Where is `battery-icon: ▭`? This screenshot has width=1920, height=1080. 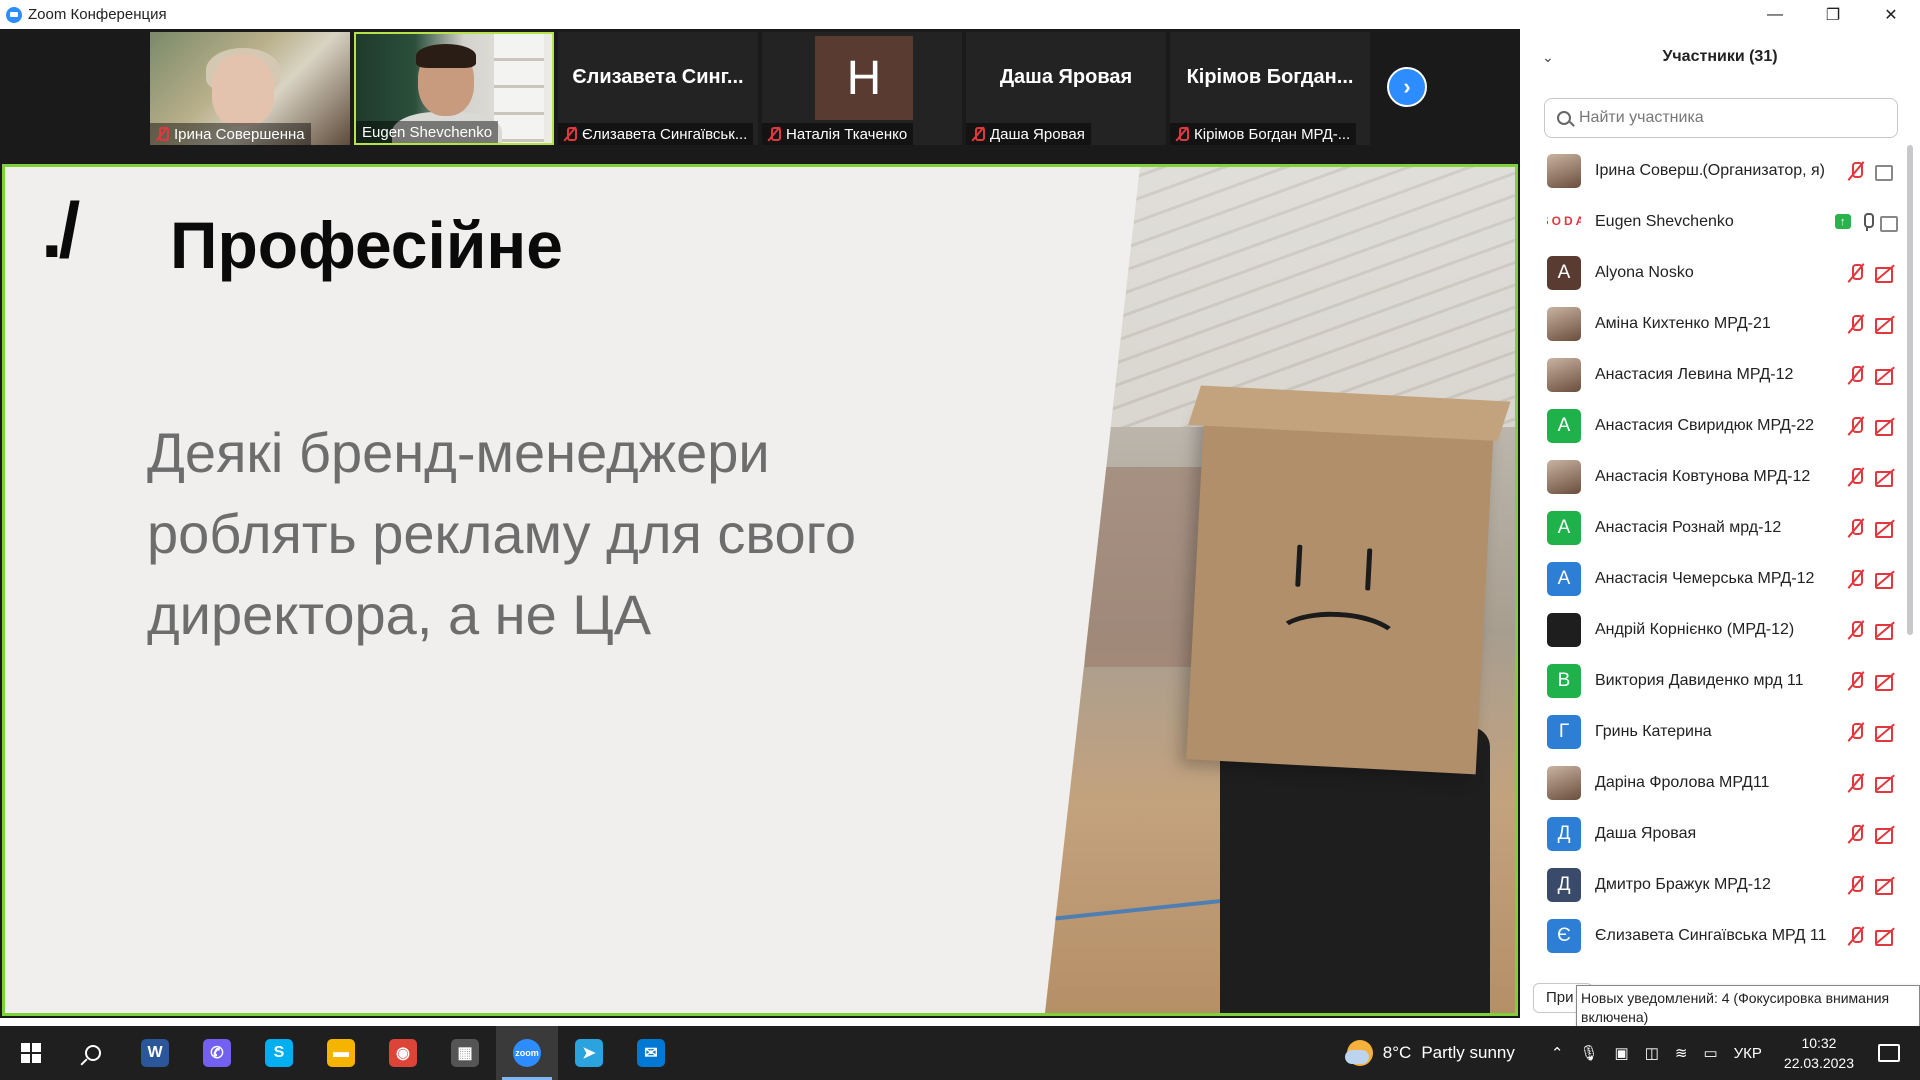 battery-icon: ▭ is located at coordinates (1710, 1053).